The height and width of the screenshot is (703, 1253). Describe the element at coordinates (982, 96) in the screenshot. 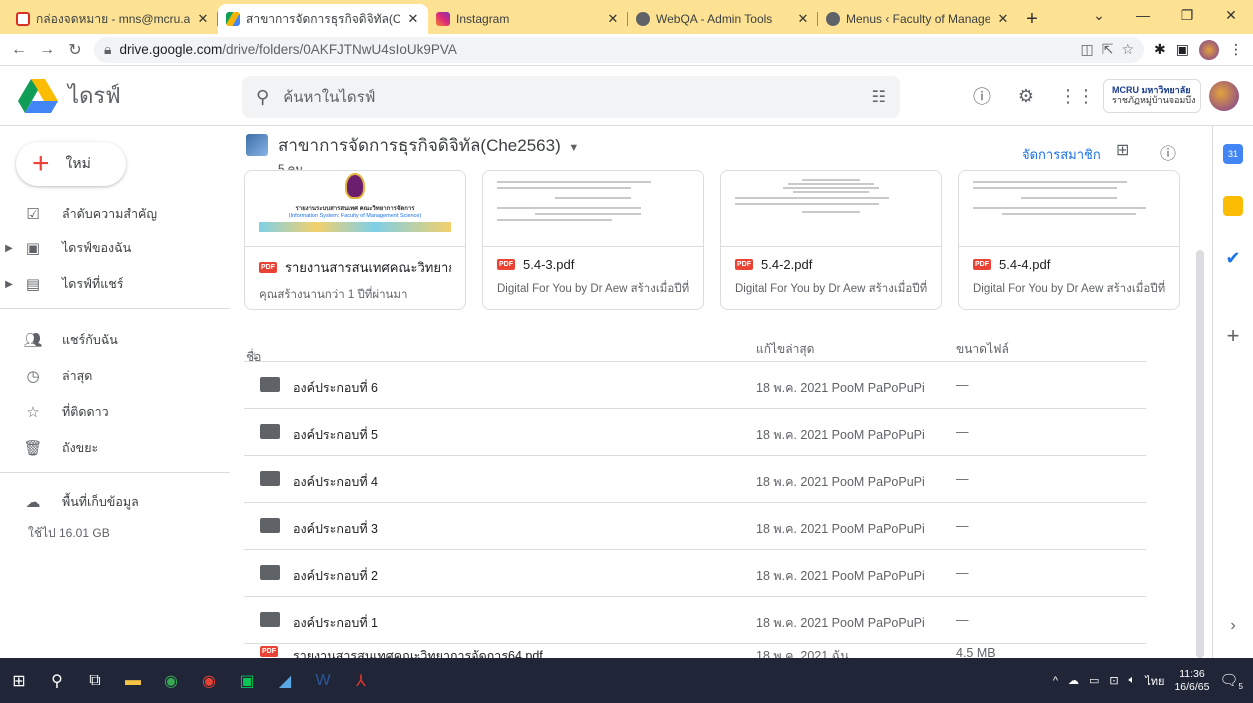

I see `help-icon: ⓘ` at that location.